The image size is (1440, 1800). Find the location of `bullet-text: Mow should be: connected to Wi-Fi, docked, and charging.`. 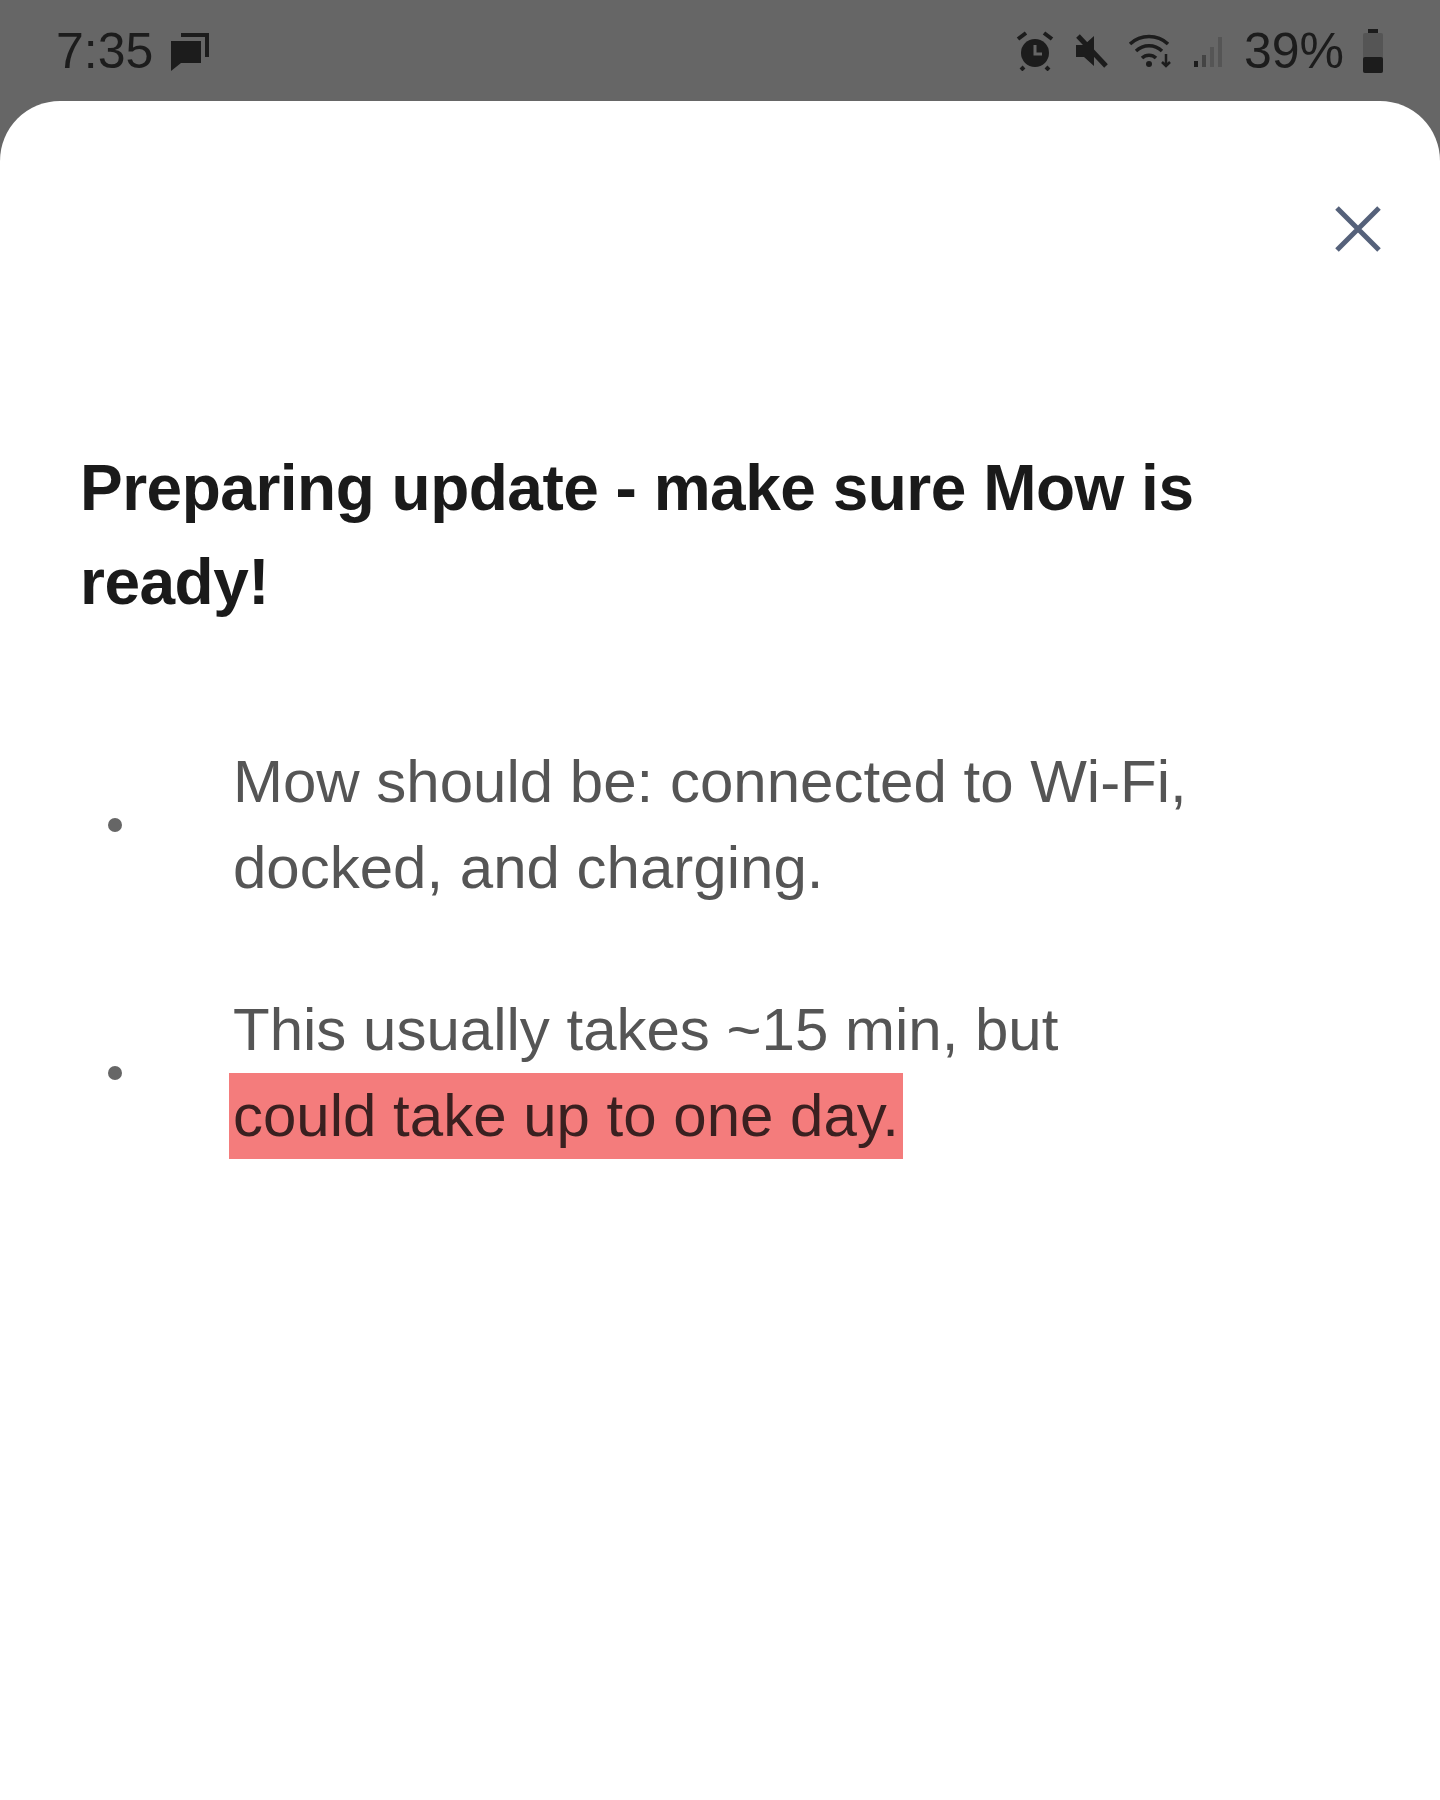

bullet-text: Mow should be: connected to Wi-Fi, docked, and charging. is located at coordinates (710, 825).